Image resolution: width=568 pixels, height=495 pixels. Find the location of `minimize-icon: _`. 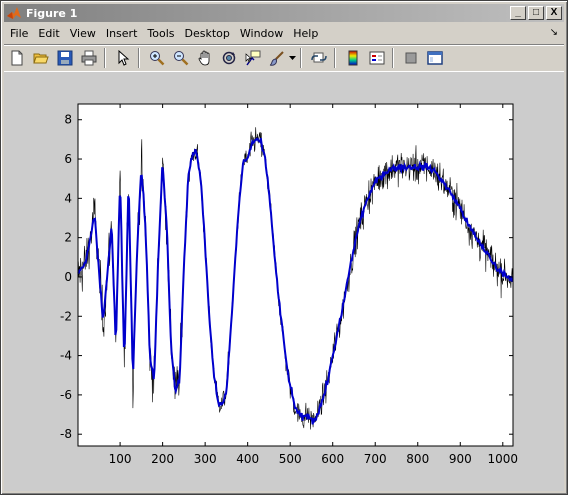

minimize-icon: _ is located at coordinates (518, 12).